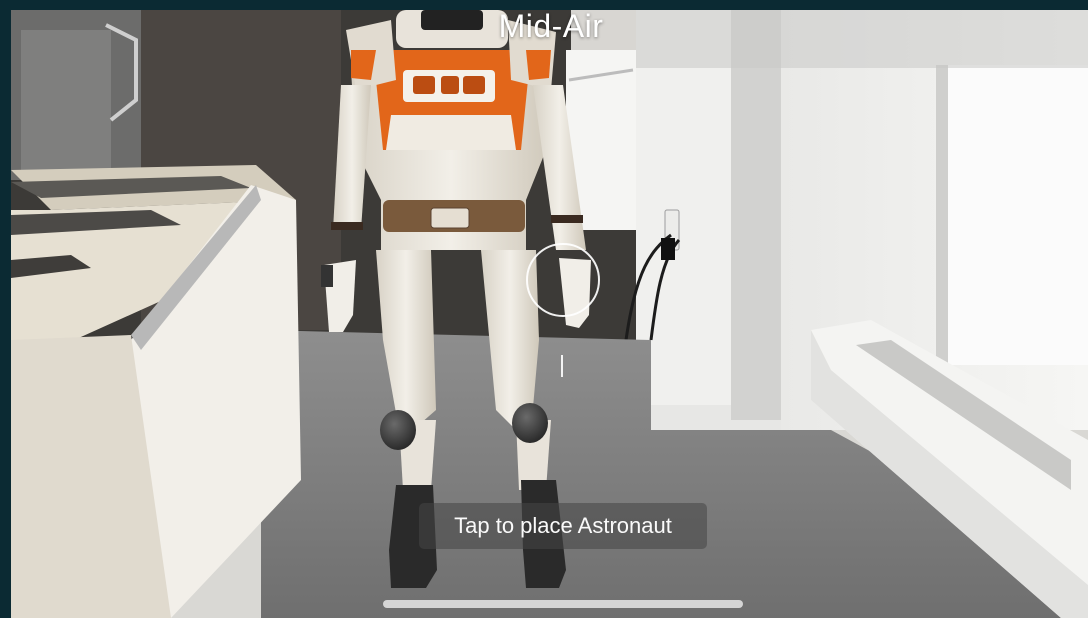  What do you see at coordinates (551, 27) in the screenshot?
I see `mode-title: Mid-Air` at bounding box center [551, 27].